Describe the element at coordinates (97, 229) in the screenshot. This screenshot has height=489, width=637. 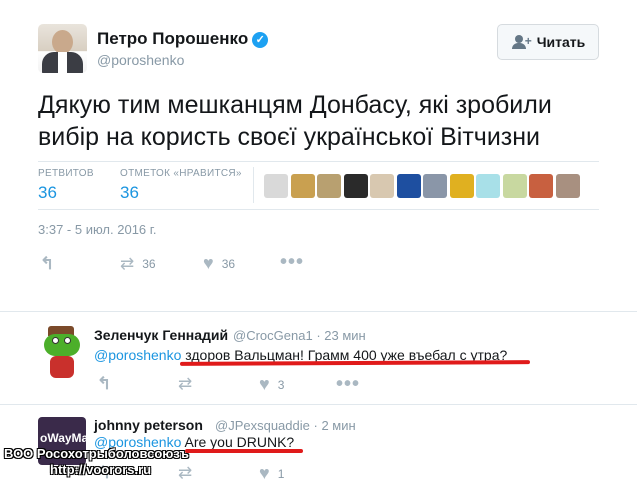
I see `tweet-timestamp: 3:37 - 5 июл. 2016 г.` at that location.